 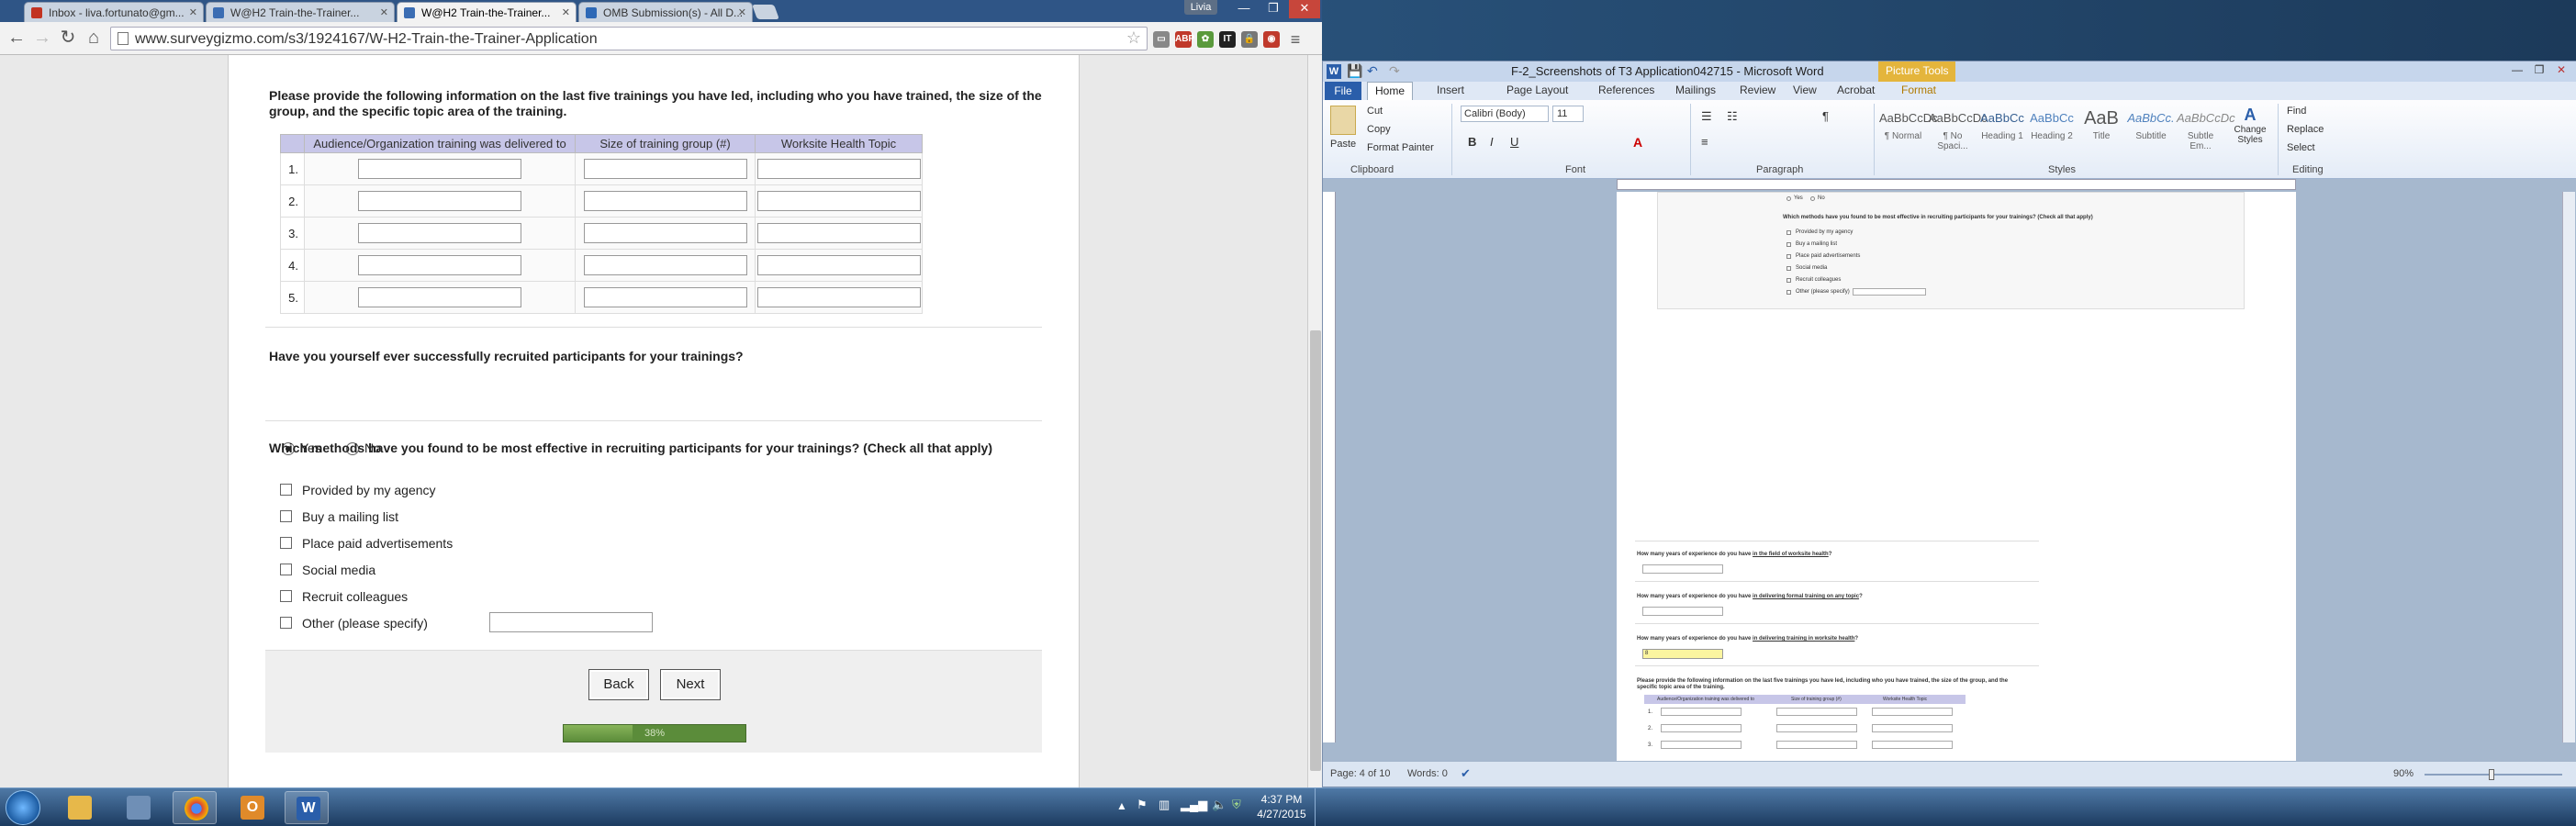 What do you see at coordinates (1372, 71) in the screenshot?
I see `undo-icon: ↶` at bounding box center [1372, 71].